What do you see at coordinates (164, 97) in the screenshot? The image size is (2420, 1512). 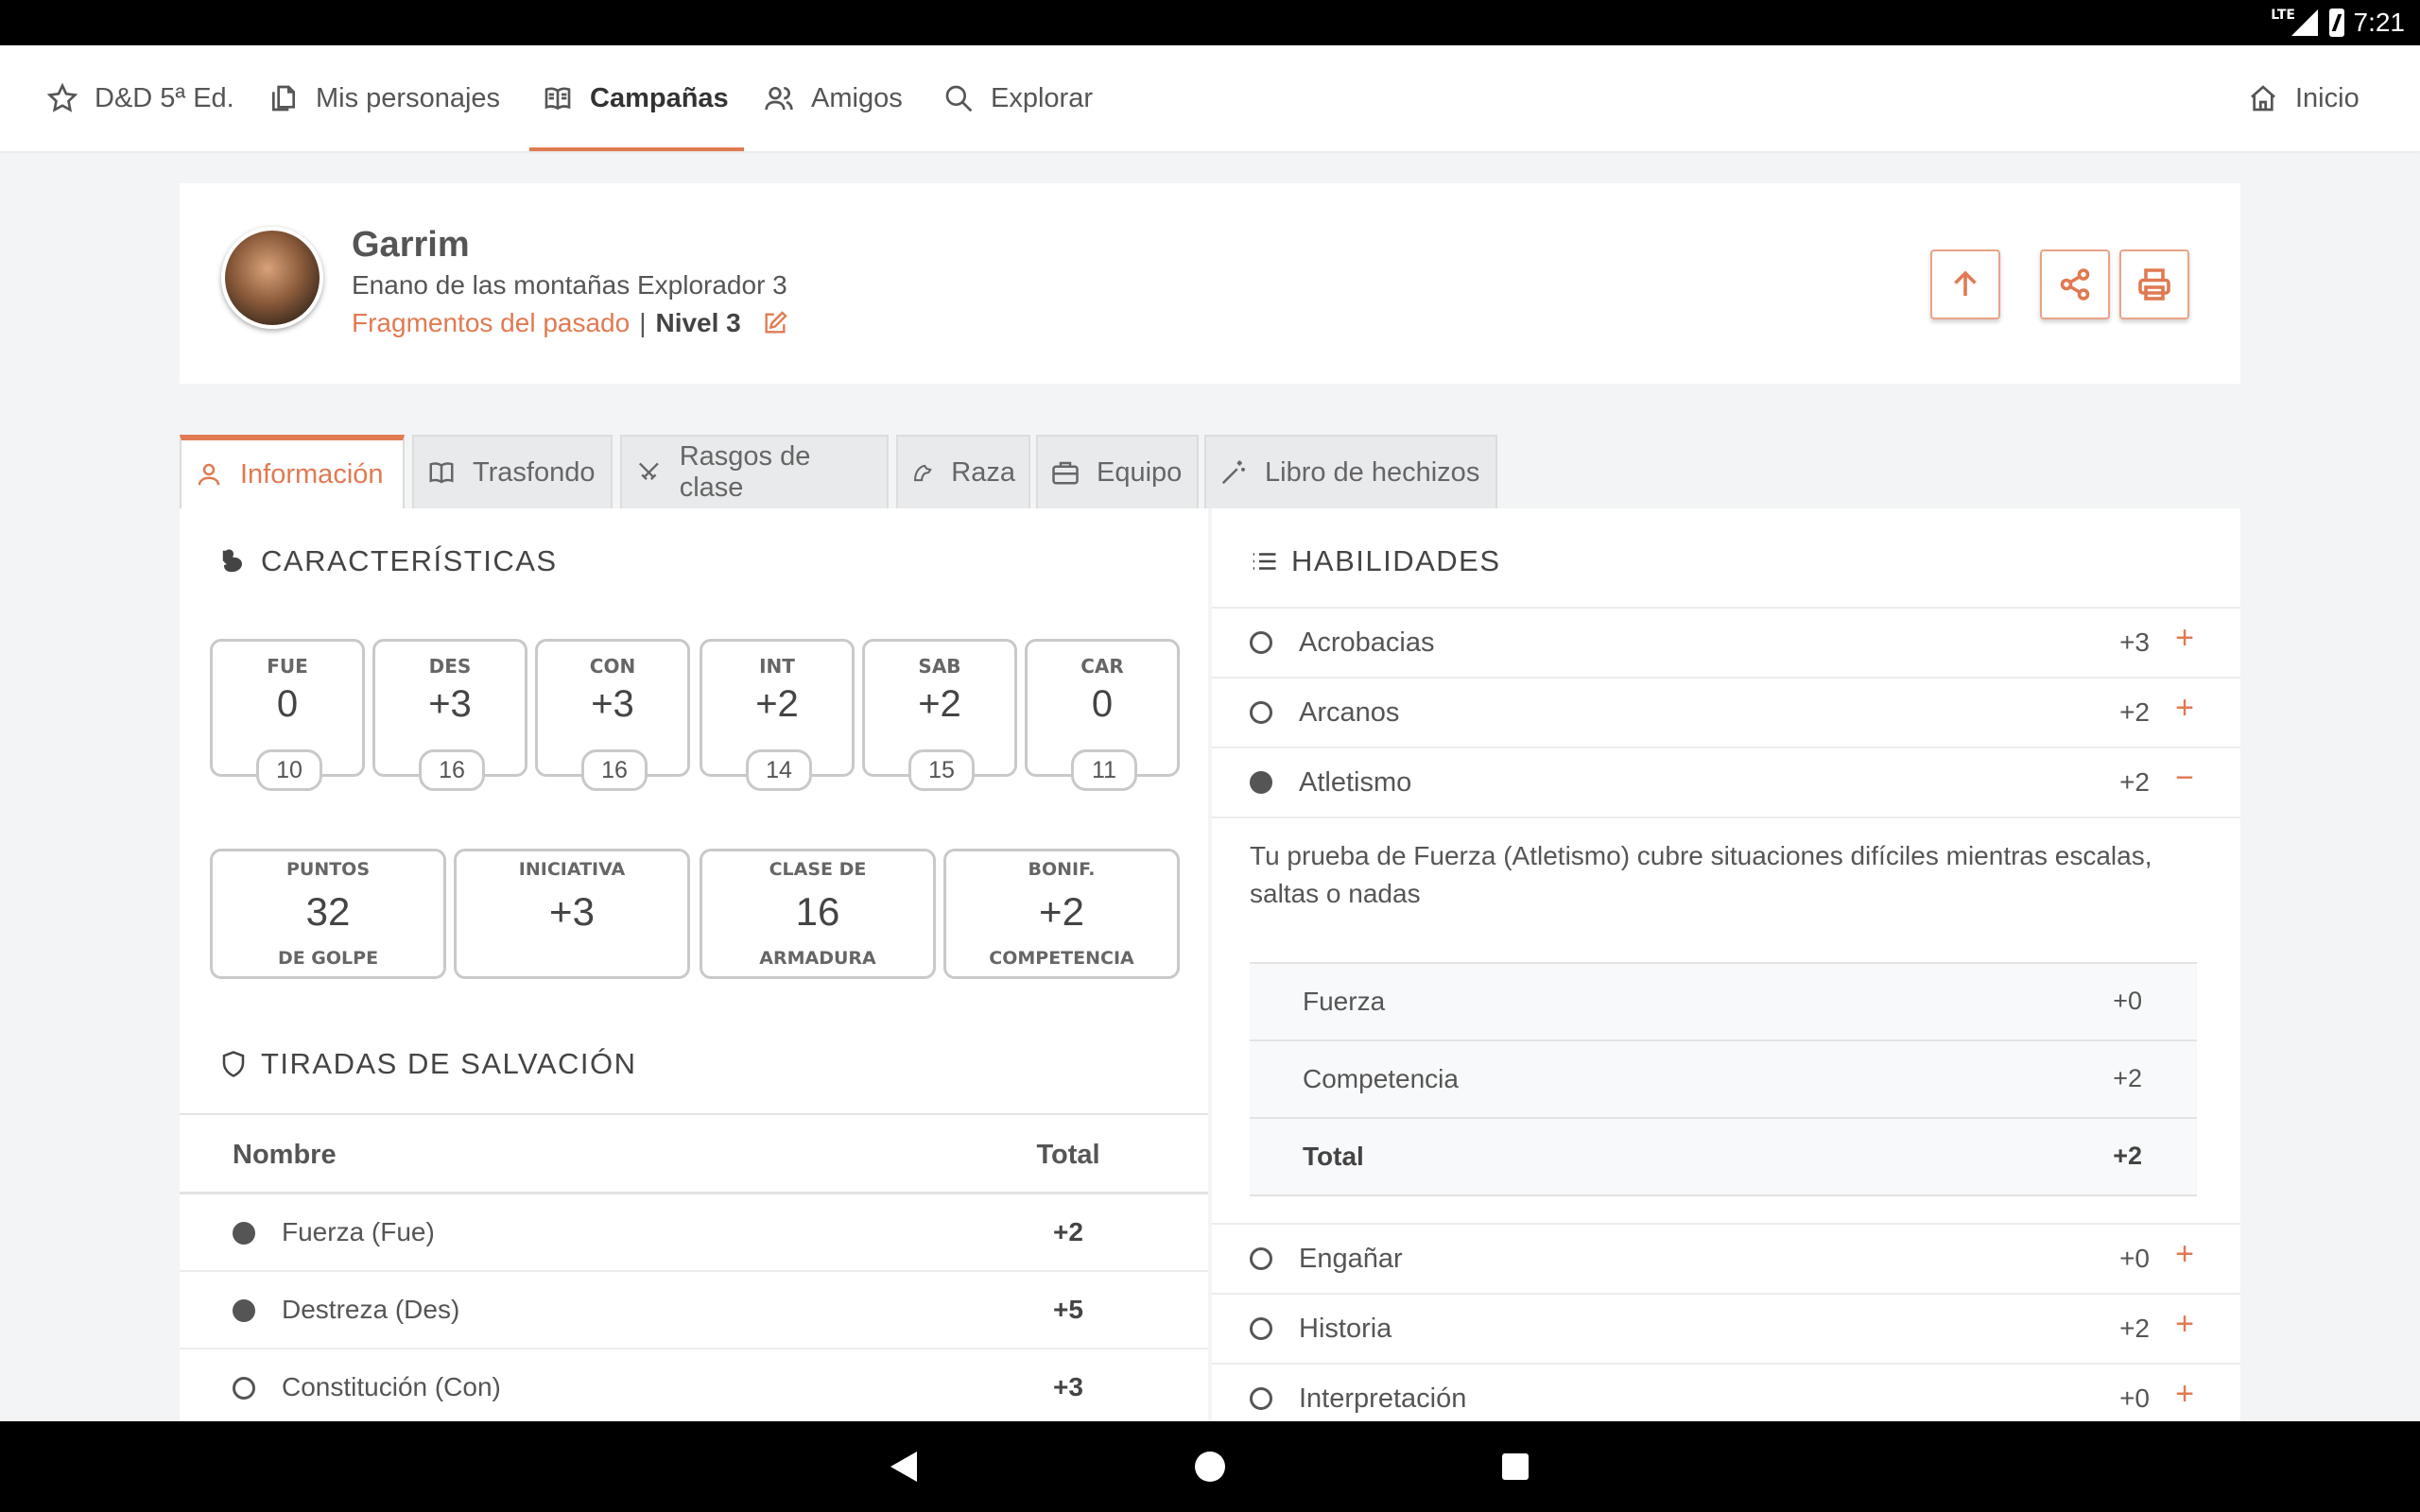 I see `nav-item-label: D&D 5ª Ed.` at bounding box center [164, 97].